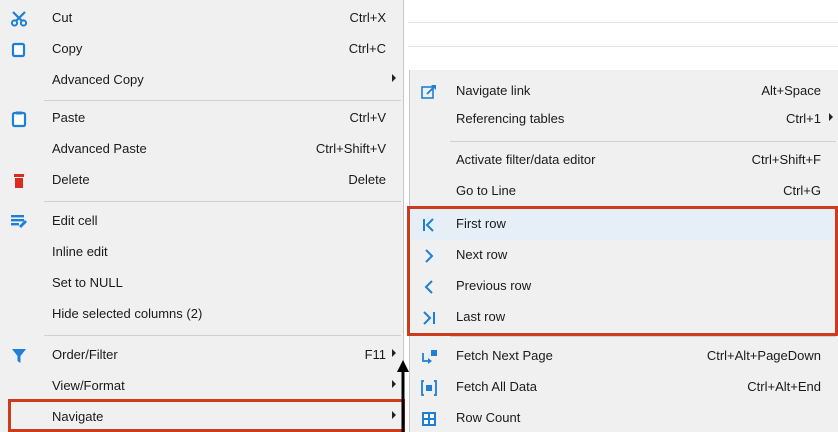 This screenshot has width=838, height=432. Describe the element at coordinates (19, 50) in the screenshot. I see `copy-icon` at that location.